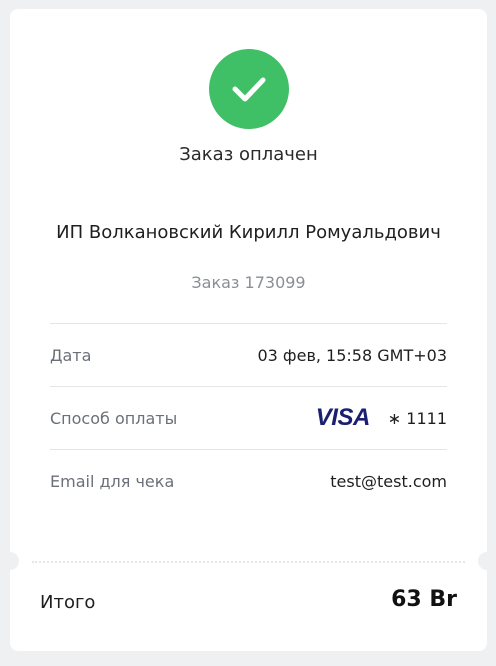 This screenshot has width=496, height=666. Describe the element at coordinates (381, 418) in the screenshot. I see `payment-method-value: VISA ∗ 1111` at that location.